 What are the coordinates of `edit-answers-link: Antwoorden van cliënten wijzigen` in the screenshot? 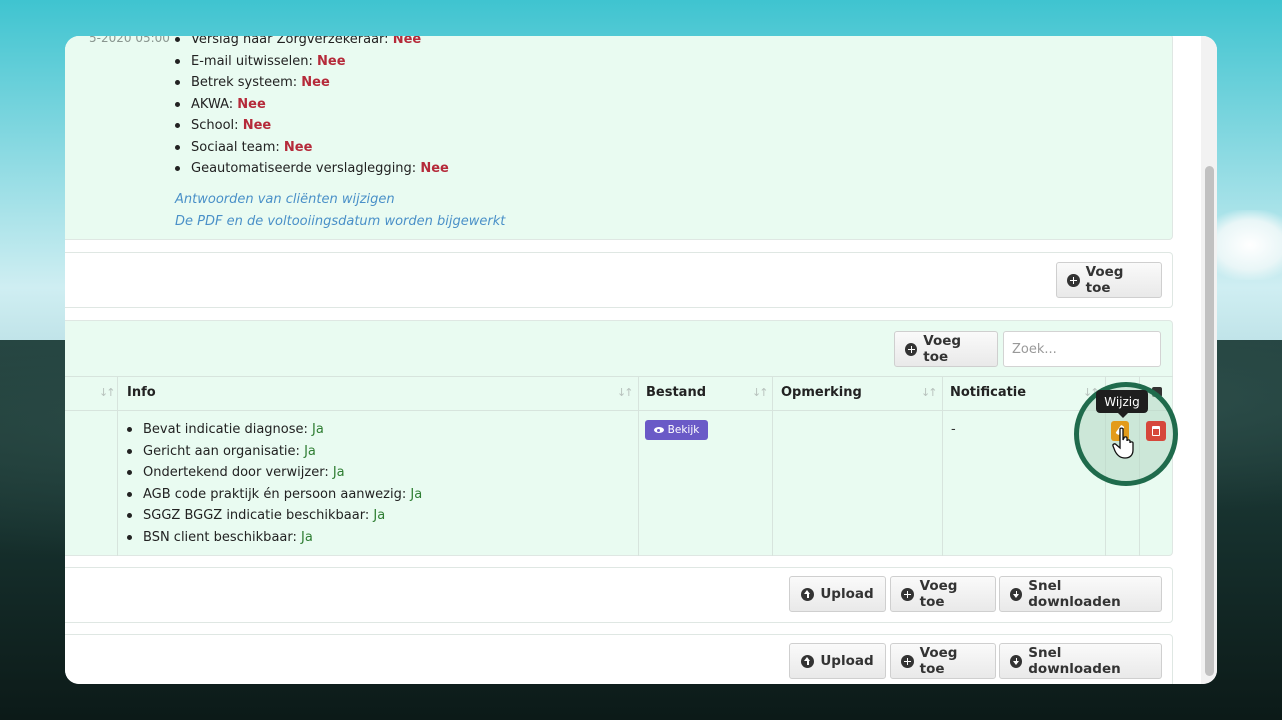 It's located at (285, 199).